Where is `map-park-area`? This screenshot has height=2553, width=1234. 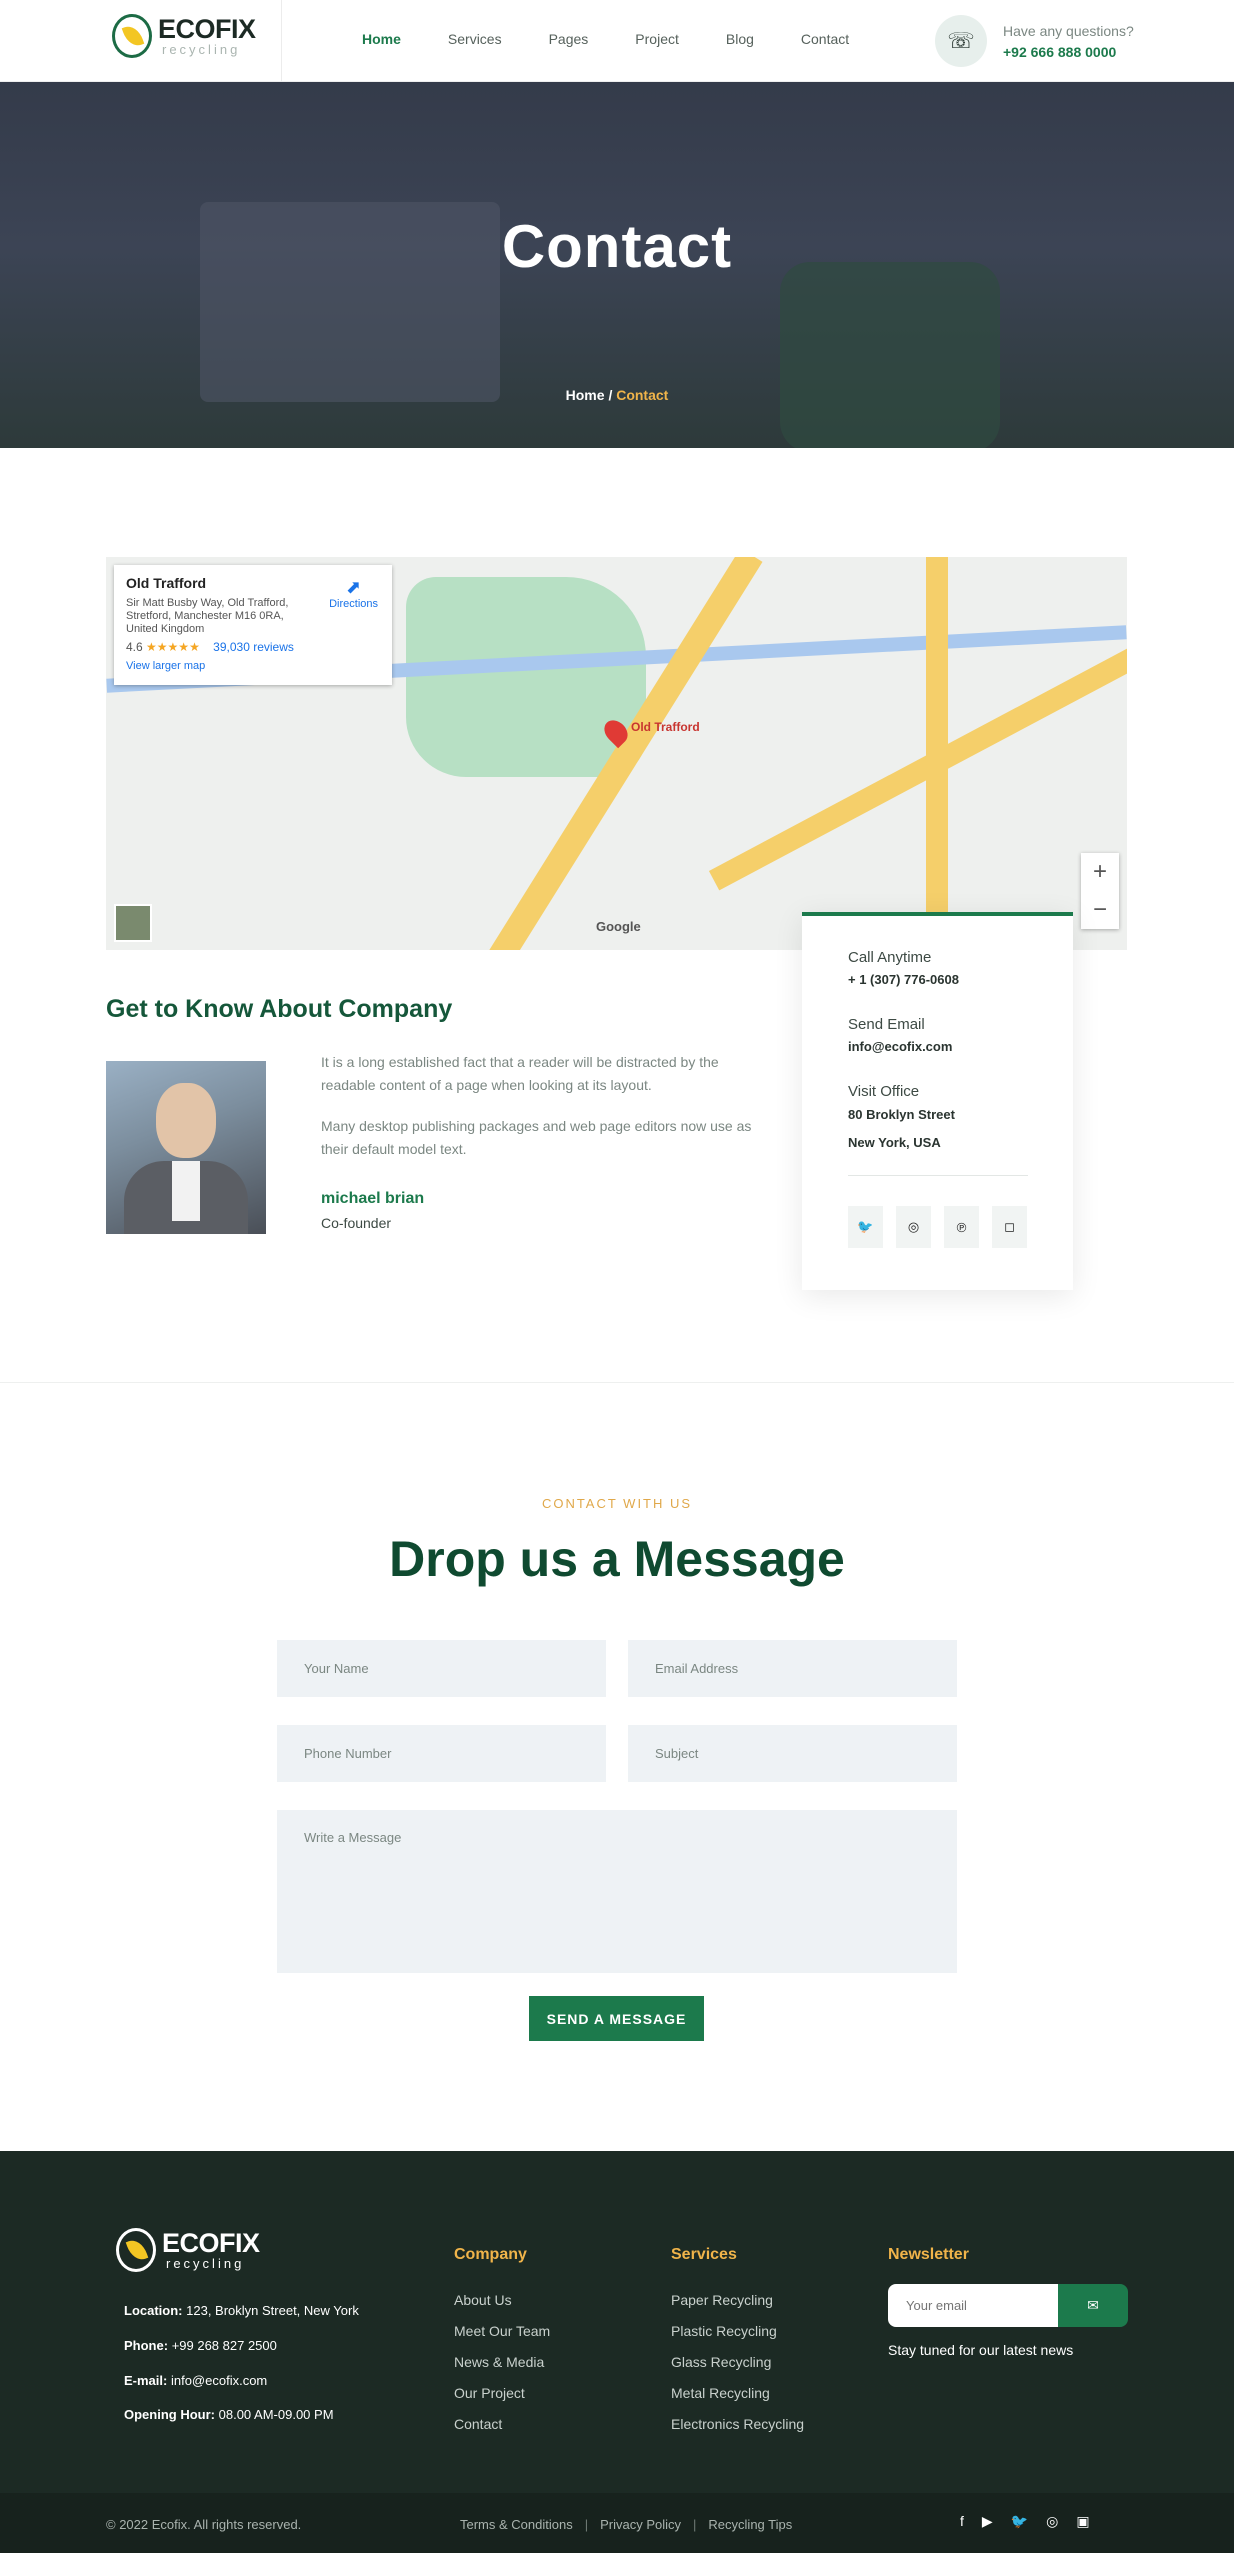 map-park-area is located at coordinates (526, 677).